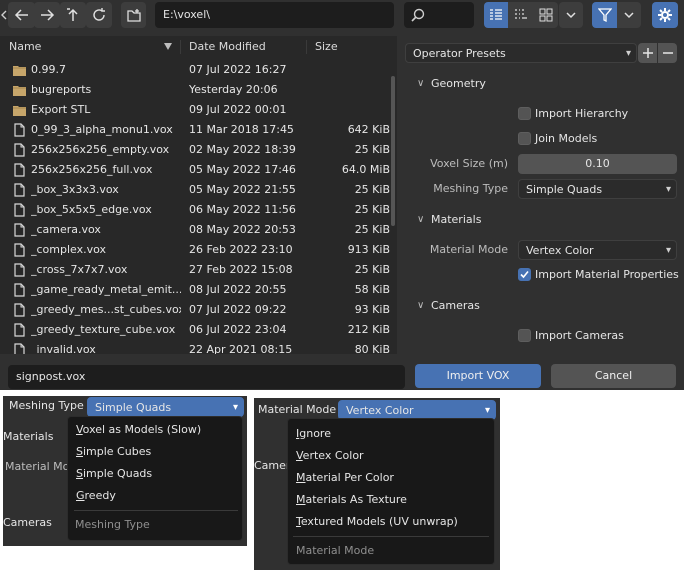 Image resolution: width=684 pixels, height=570 pixels. I want to click on menu-item: Simple Cubes, so click(113, 451).